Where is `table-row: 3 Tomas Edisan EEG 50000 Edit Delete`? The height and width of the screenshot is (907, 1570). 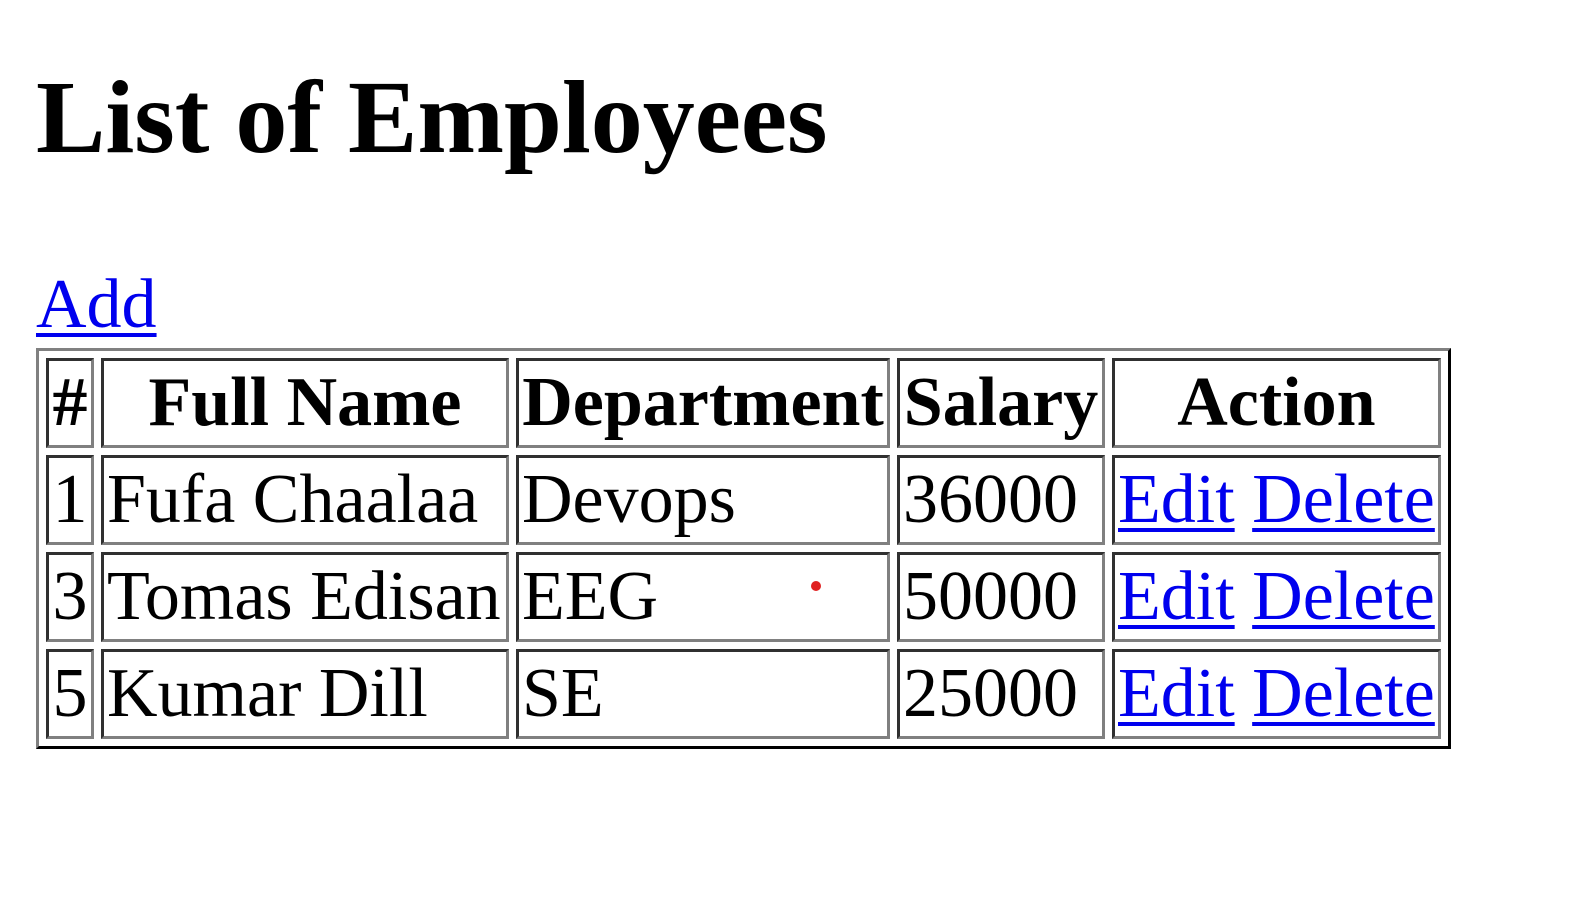 table-row: 3 Tomas Edisan EEG 50000 Edit Delete is located at coordinates (743, 597).